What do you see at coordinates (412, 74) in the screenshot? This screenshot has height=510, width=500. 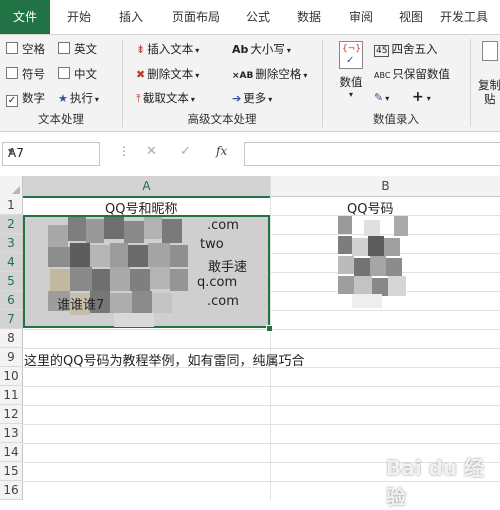 I see `keep-number-button: ABC 只保留数值` at bounding box center [412, 74].